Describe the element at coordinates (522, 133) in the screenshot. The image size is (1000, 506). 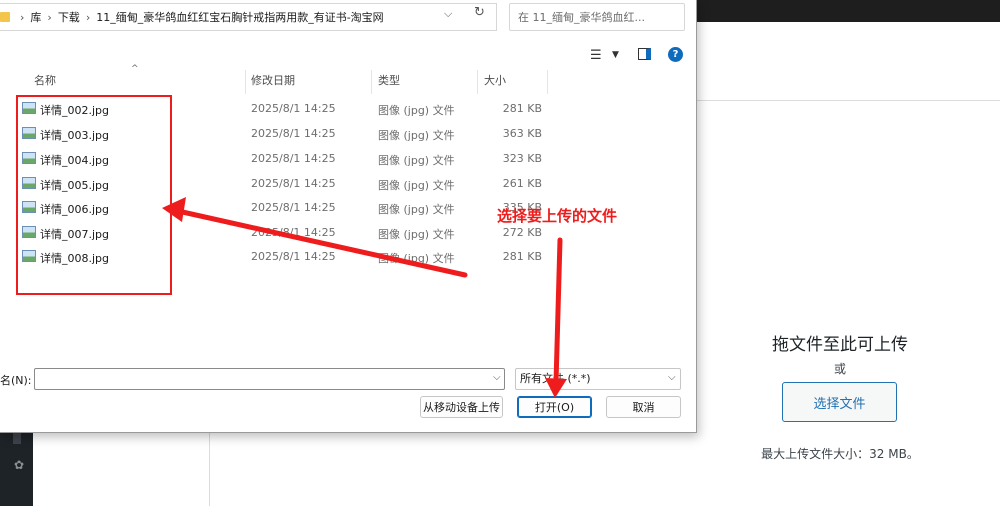
I see `file-size: 363 KB` at that location.